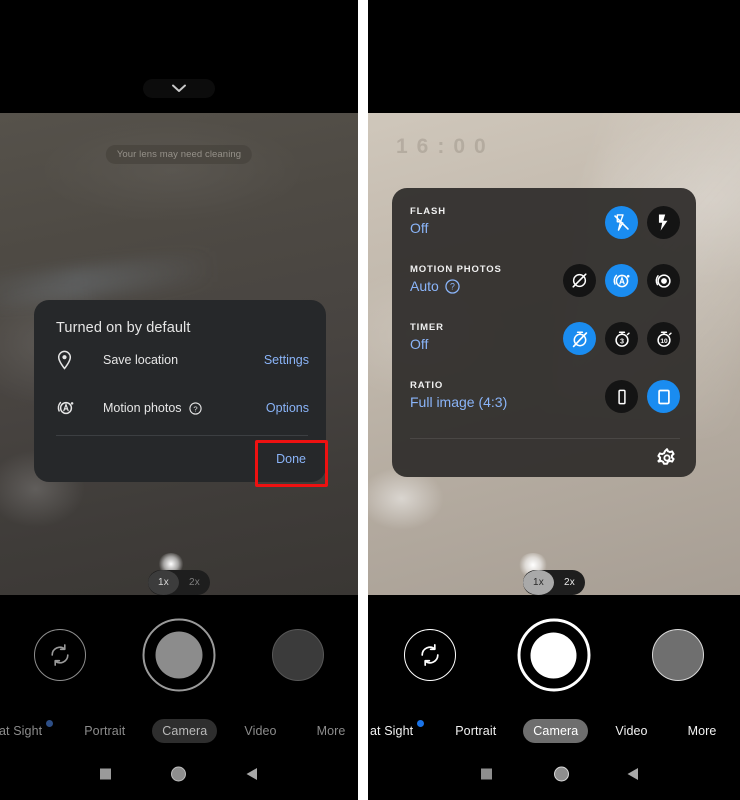  What do you see at coordinates (50, 723) in the screenshot?
I see `night-sight-indicator-dot` at bounding box center [50, 723].